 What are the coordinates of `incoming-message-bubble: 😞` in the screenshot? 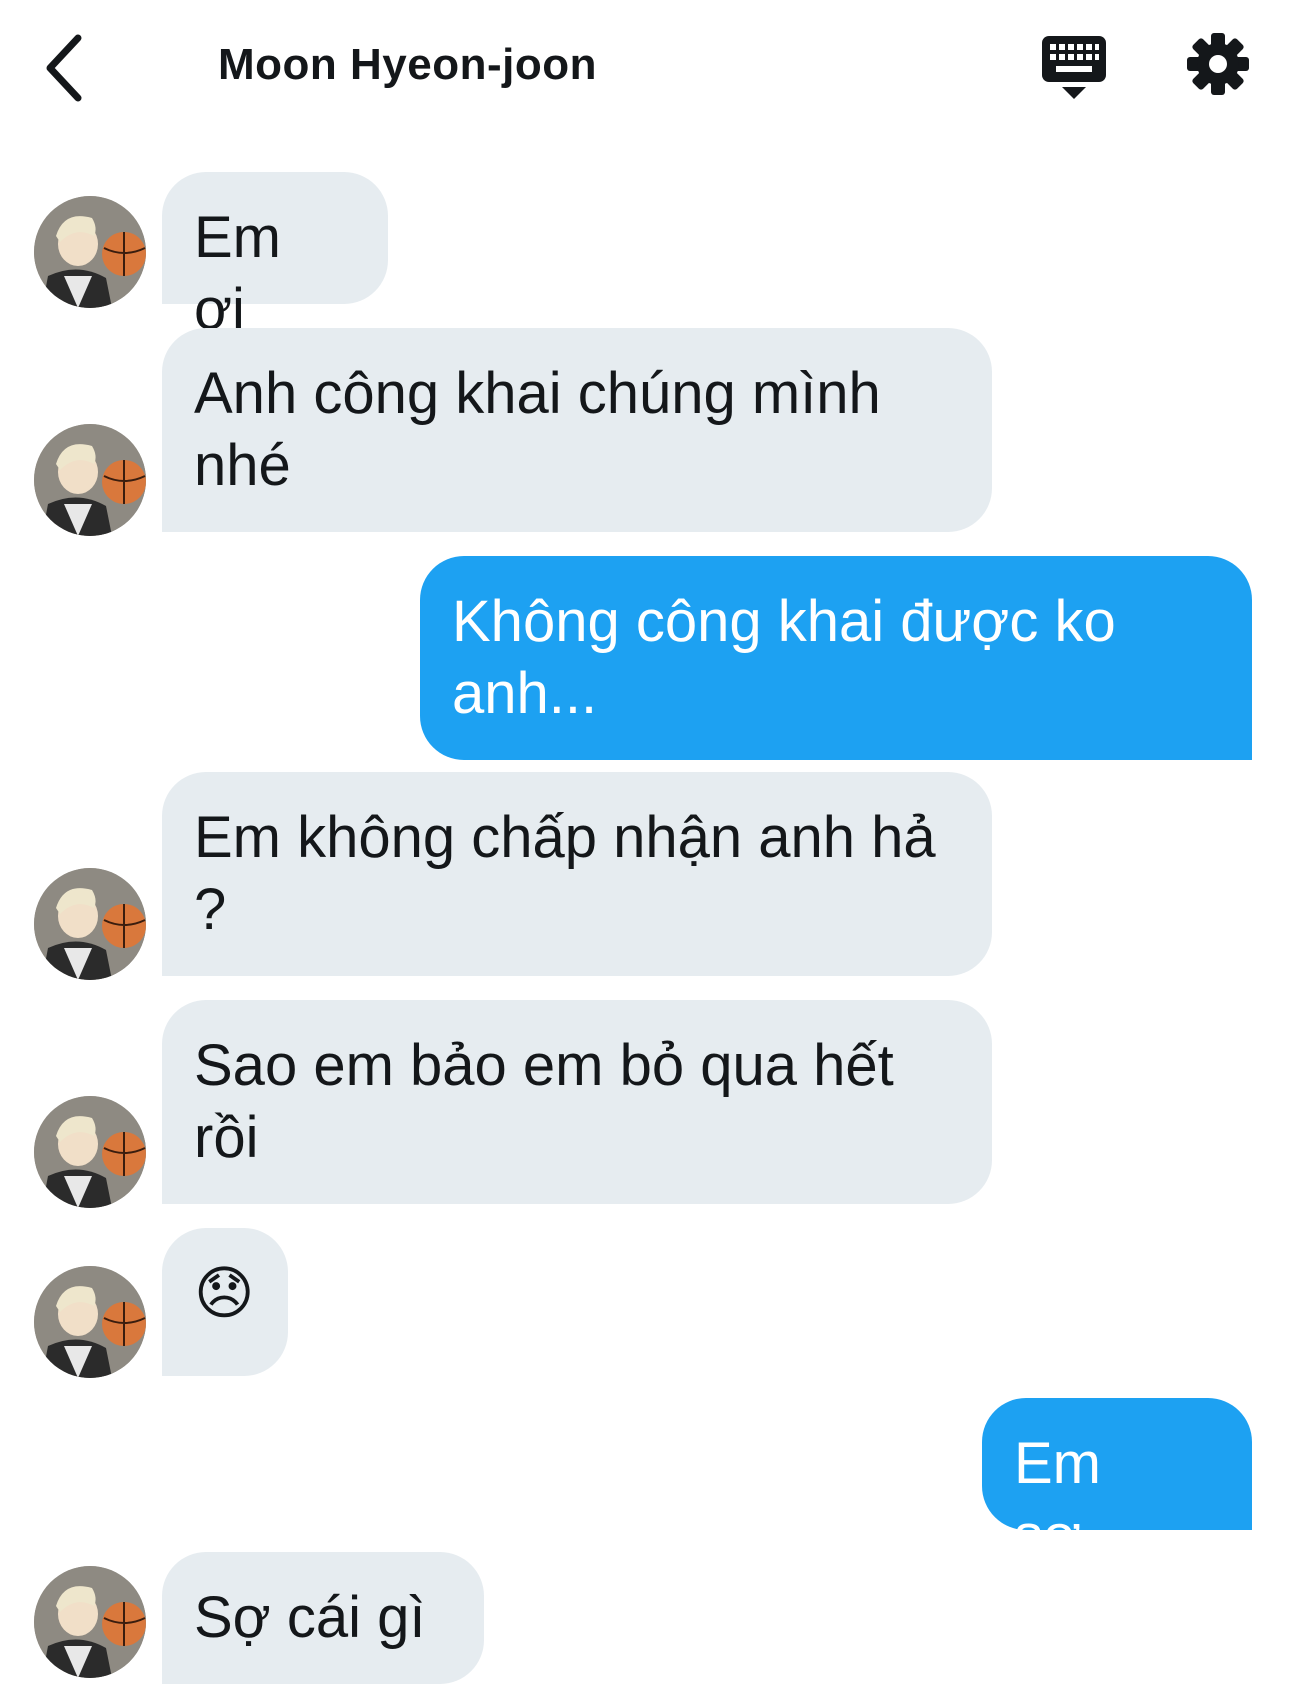 It's located at (225, 1302).